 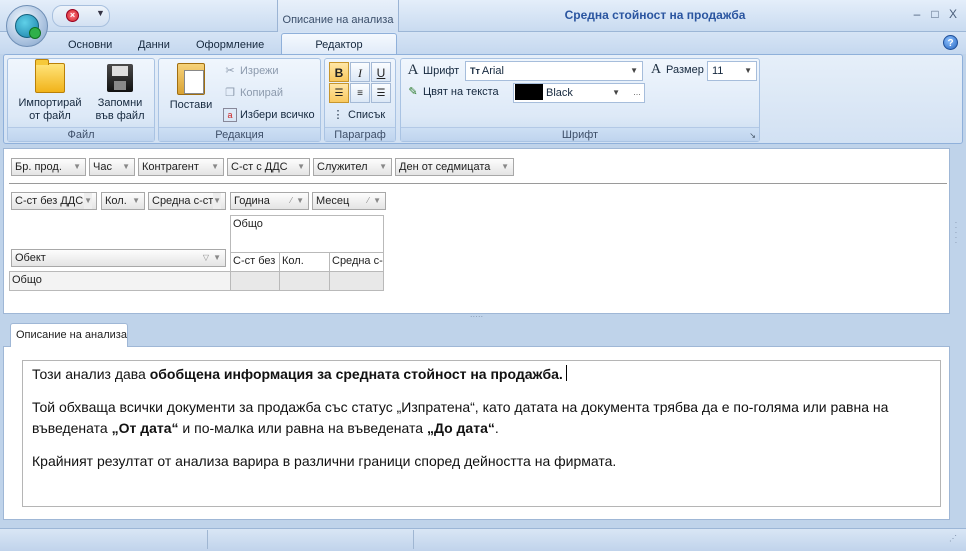 What do you see at coordinates (656, 69) in the screenshot?
I see `font-size-icon: A` at bounding box center [656, 69].